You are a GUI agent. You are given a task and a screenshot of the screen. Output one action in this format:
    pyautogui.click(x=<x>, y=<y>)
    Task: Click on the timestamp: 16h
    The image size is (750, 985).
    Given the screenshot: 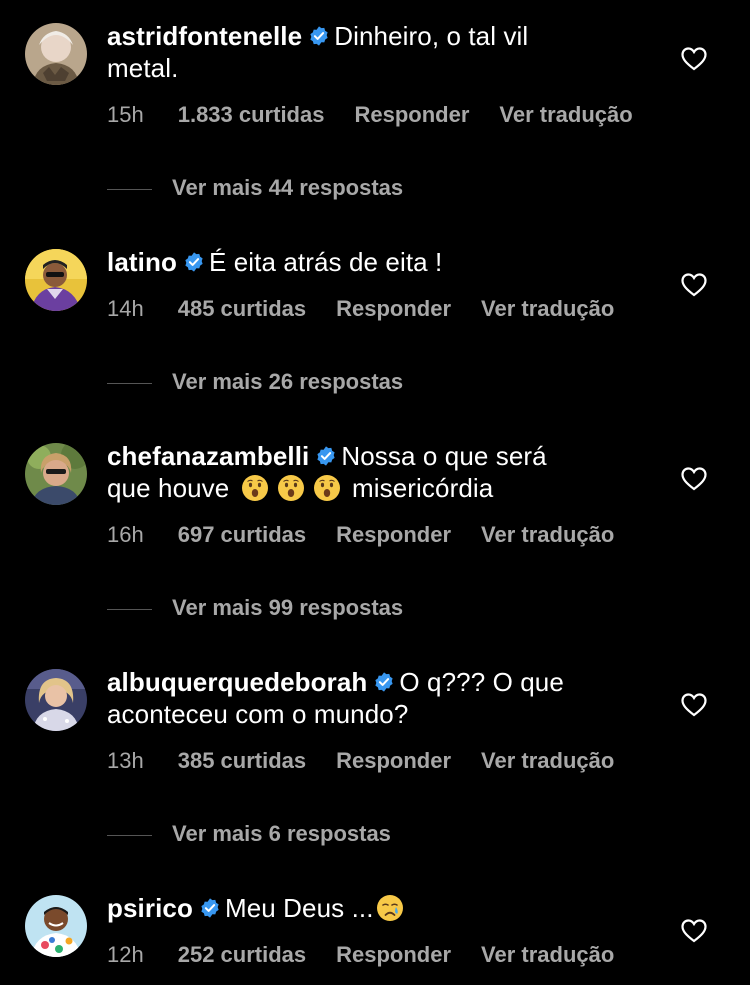 What is the action you would take?
    pyautogui.click(x=125, y=534)
    